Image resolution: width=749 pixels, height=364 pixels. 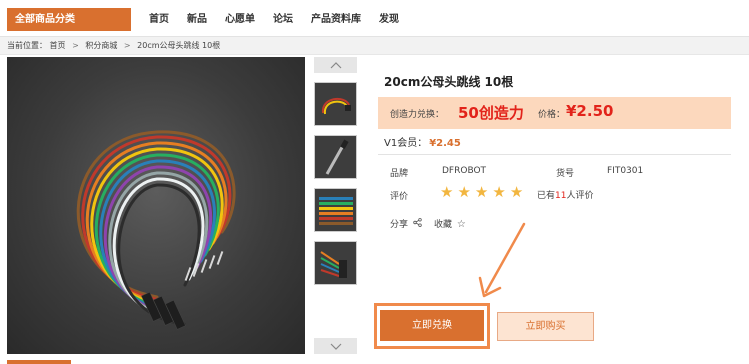 I want to click on nav-item-home: 首页, so click(x=159, y=19).